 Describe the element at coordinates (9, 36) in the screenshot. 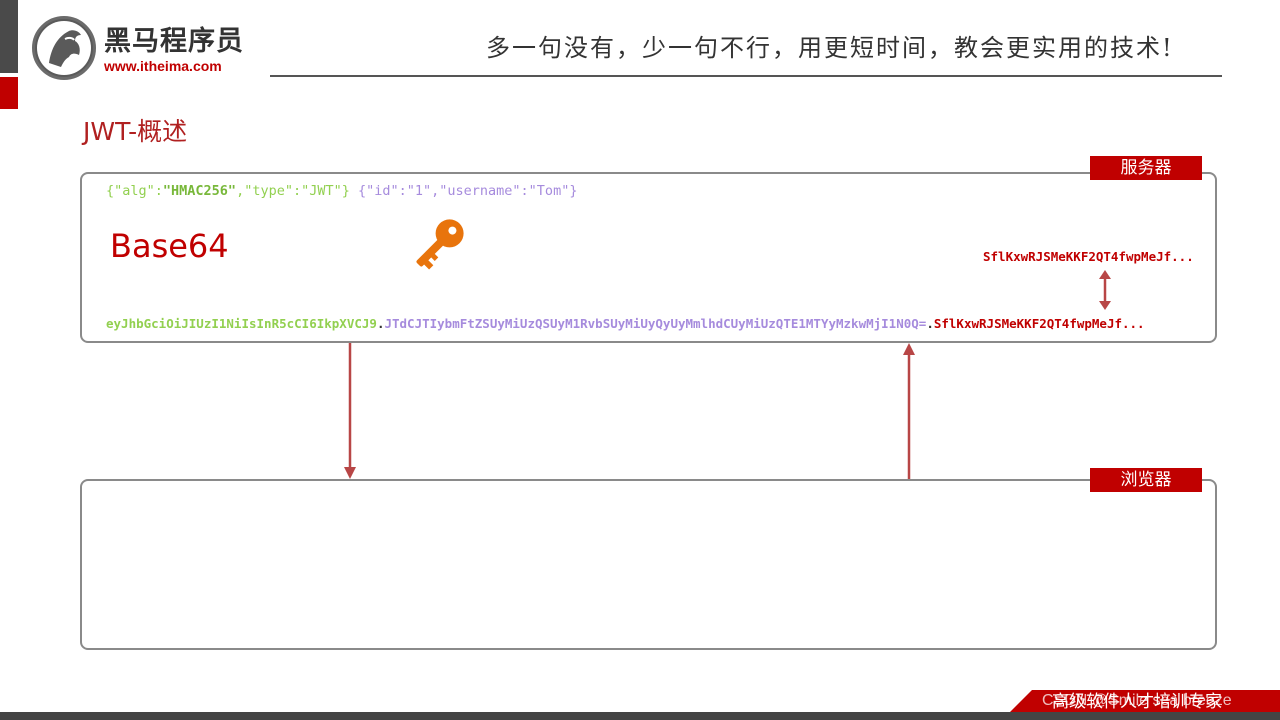

I see `edge-decoration-gray` at that location.